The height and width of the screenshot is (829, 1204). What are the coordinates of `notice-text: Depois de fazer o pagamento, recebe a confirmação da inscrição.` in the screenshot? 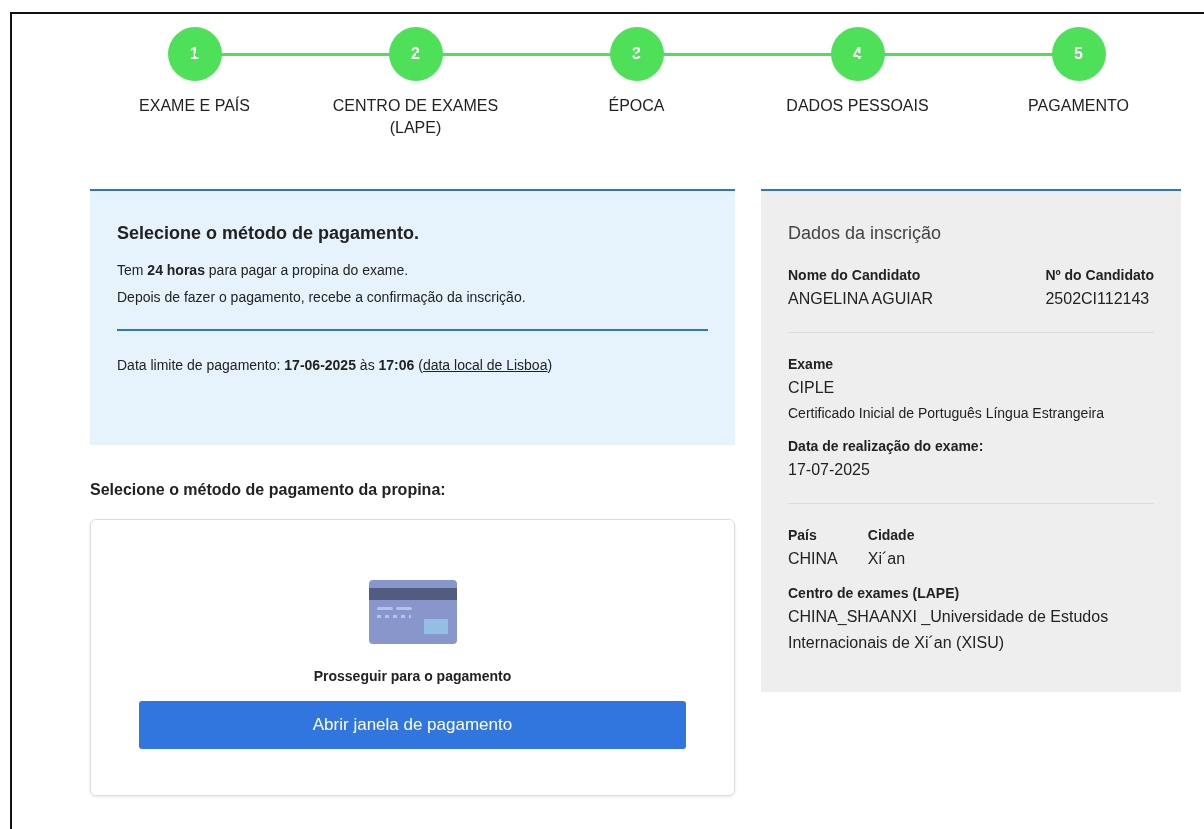 It's located at (322, 297).